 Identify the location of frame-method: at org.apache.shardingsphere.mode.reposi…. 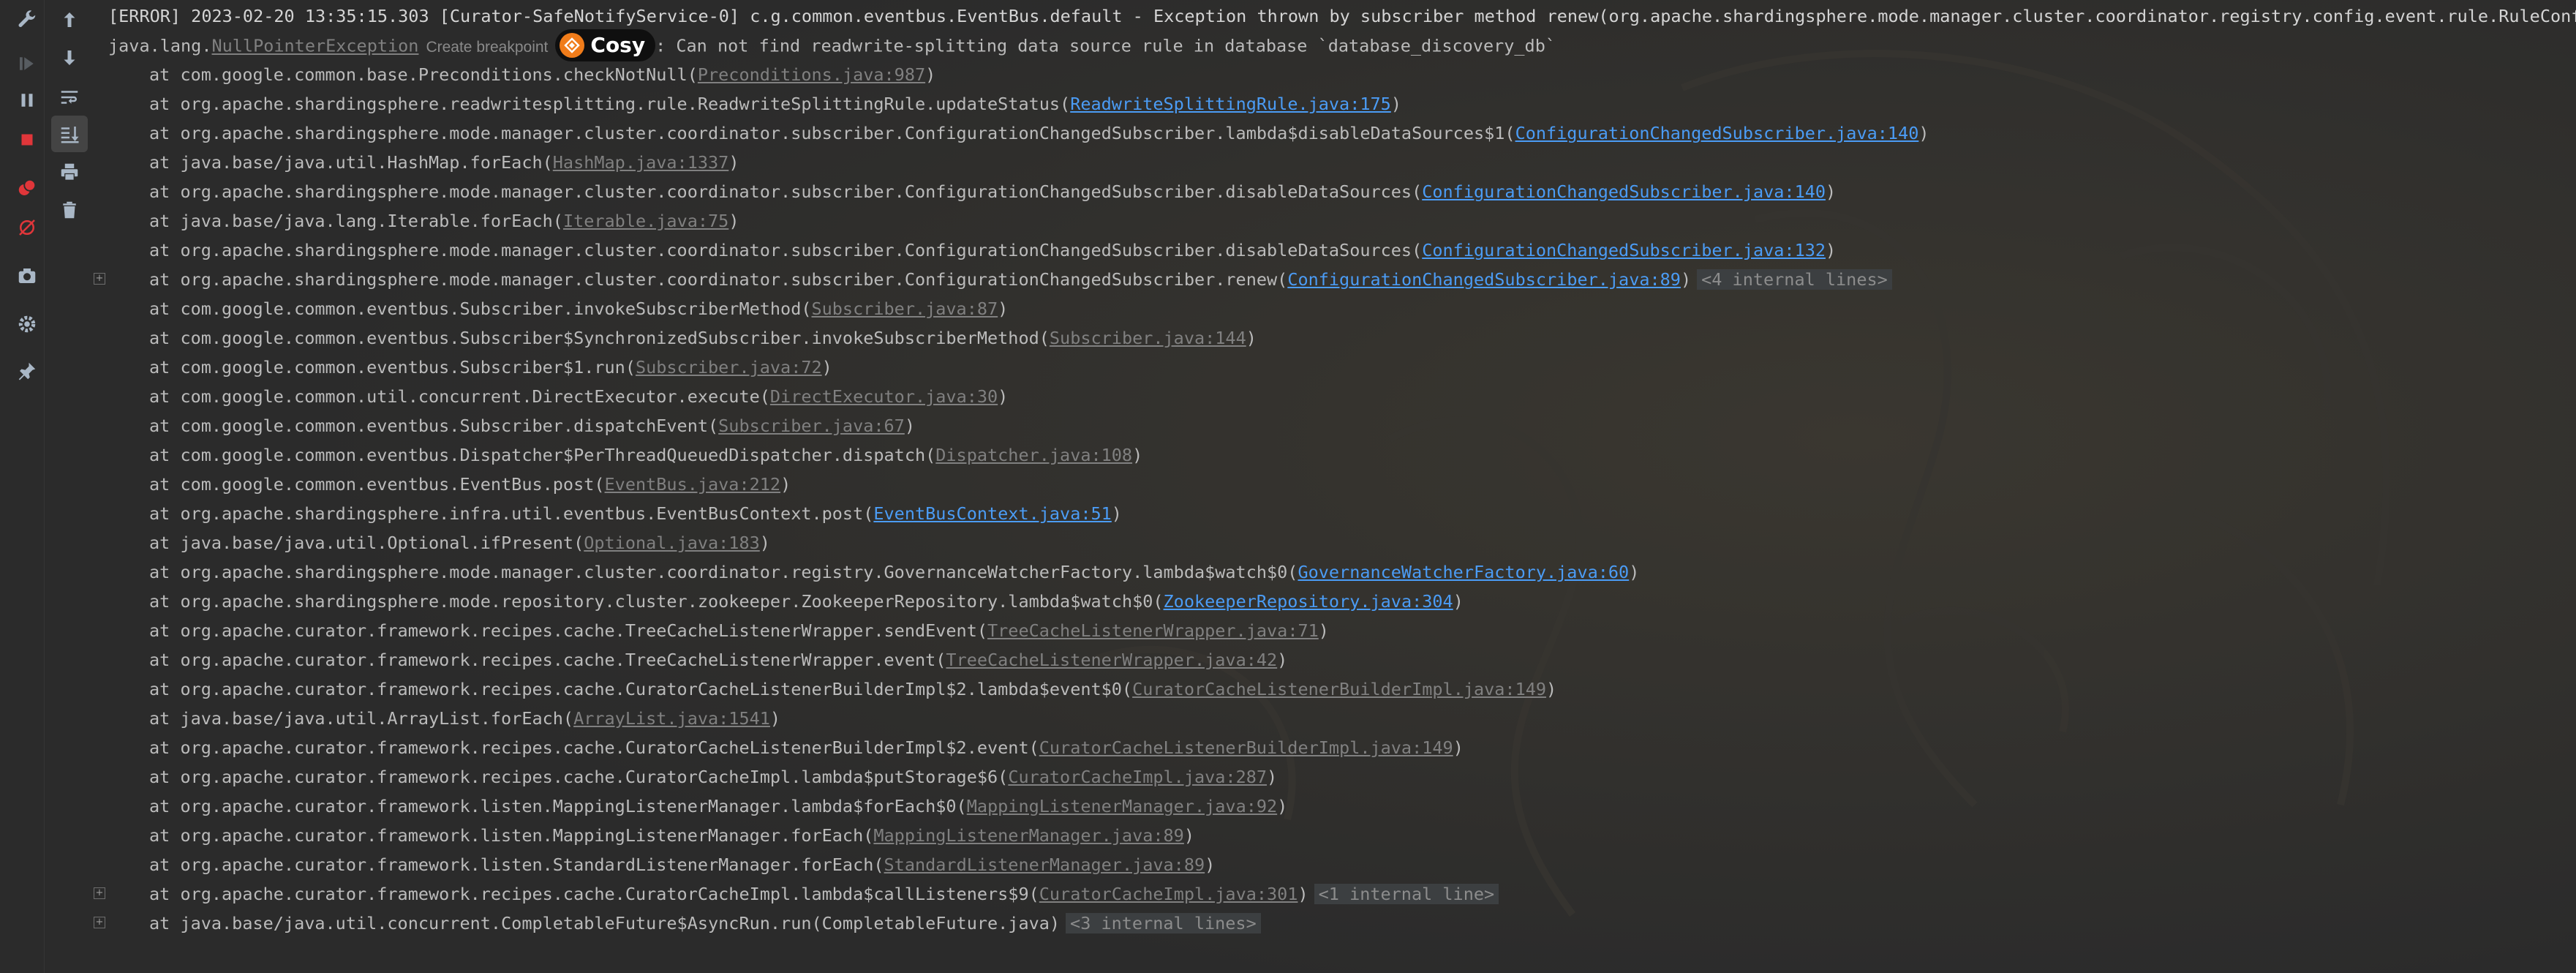
(656, 601).